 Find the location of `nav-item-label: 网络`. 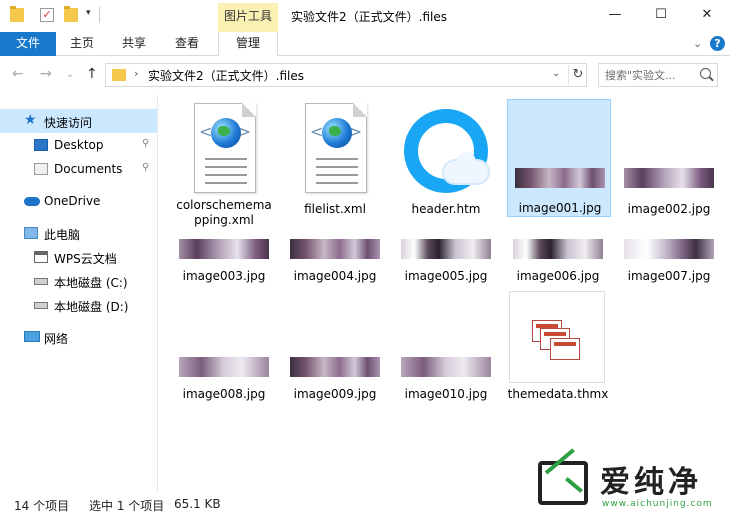

nav-item-label: 网络 is located at coordinates (56, 339).